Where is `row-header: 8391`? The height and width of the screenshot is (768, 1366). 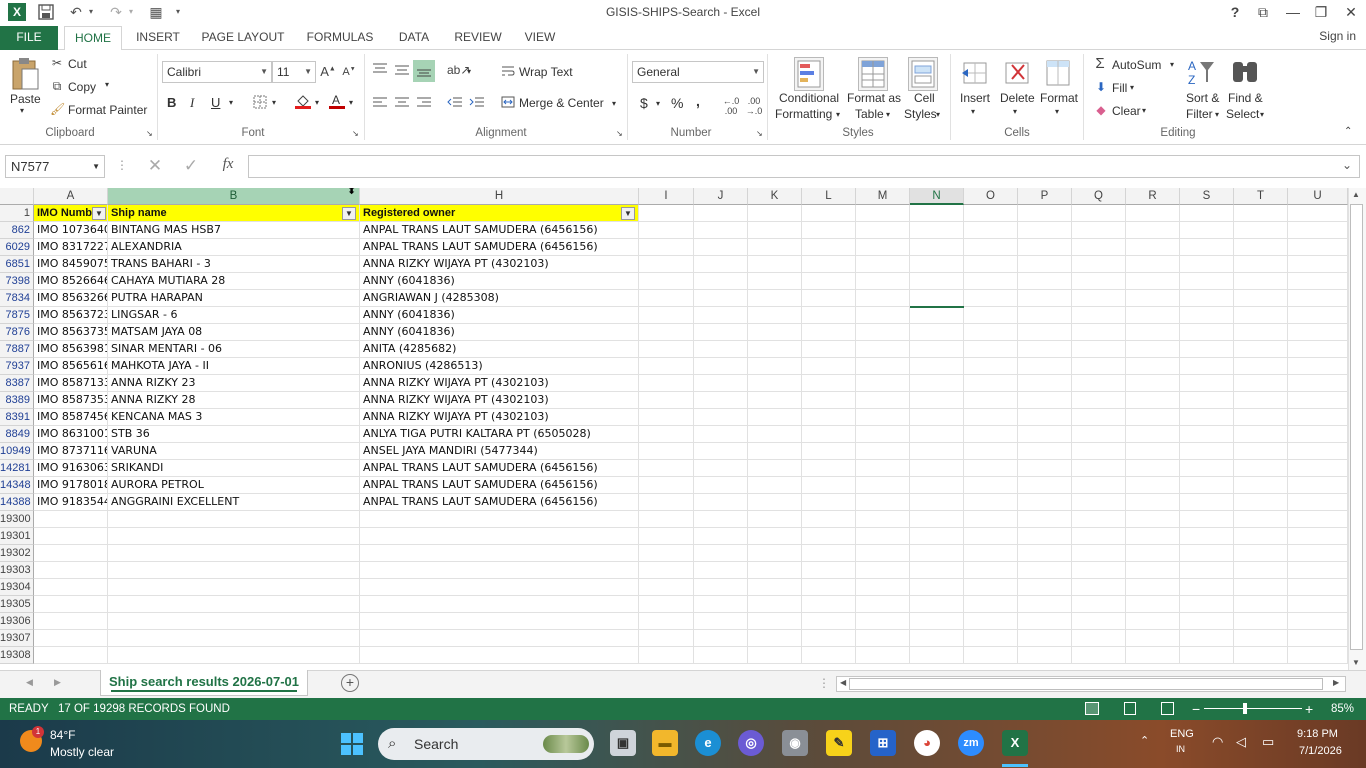 row-header: 8391 is located at coordinates (17, 417).